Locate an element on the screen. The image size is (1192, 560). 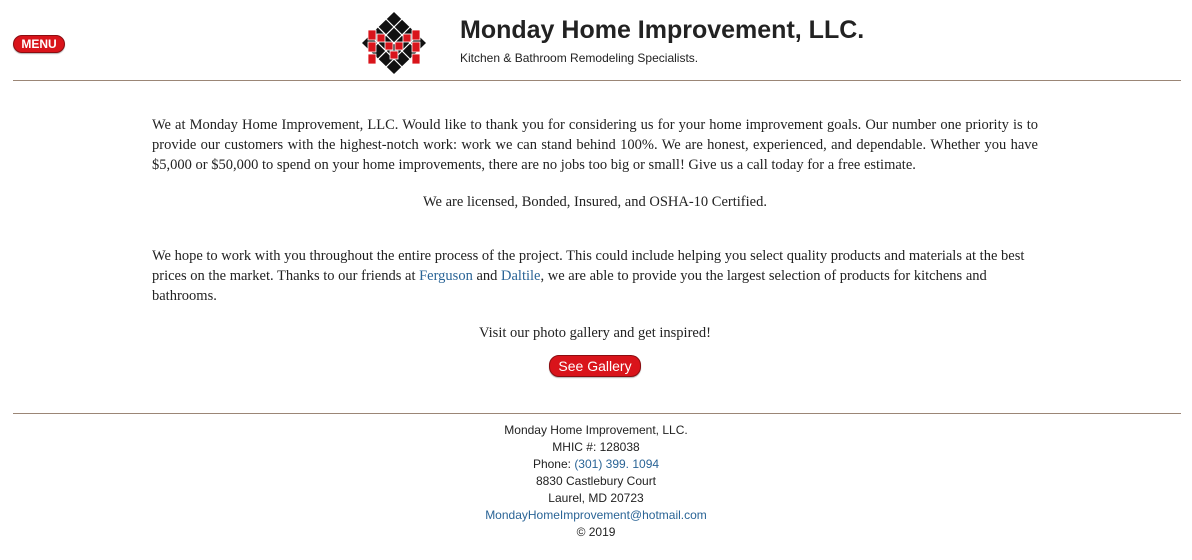
partners-text-and: and is located at coordinates (487, 276).